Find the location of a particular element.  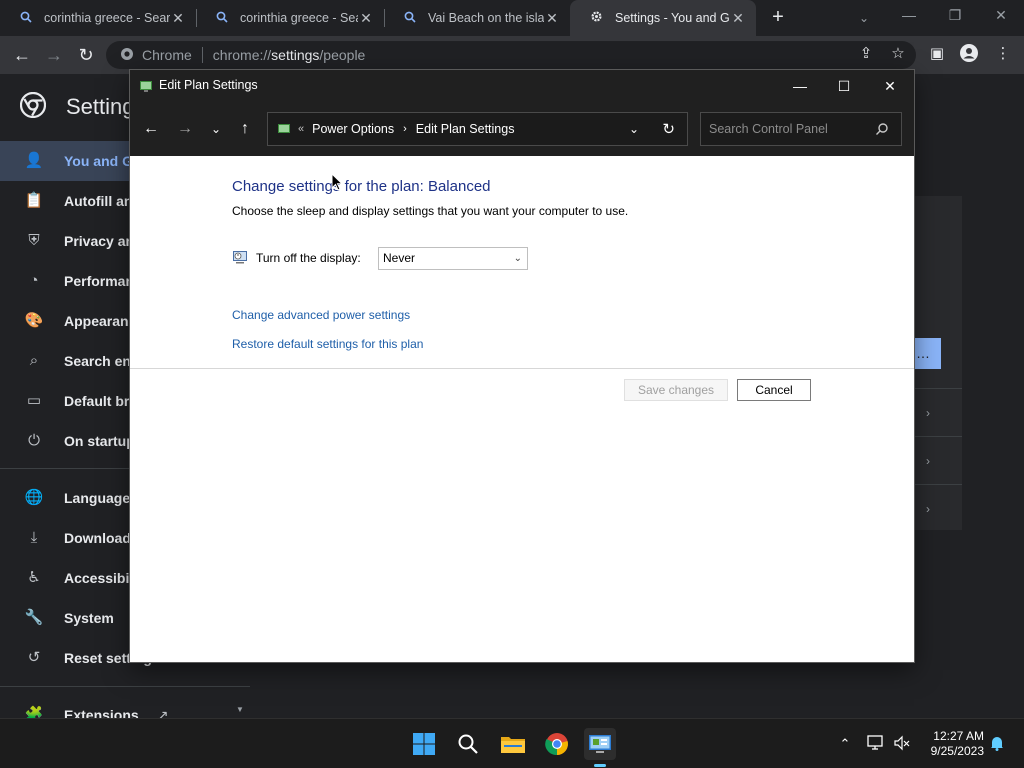

taskbar-clock: 12:27 AM 9/25/2023 is located at coordinates (949, 744).